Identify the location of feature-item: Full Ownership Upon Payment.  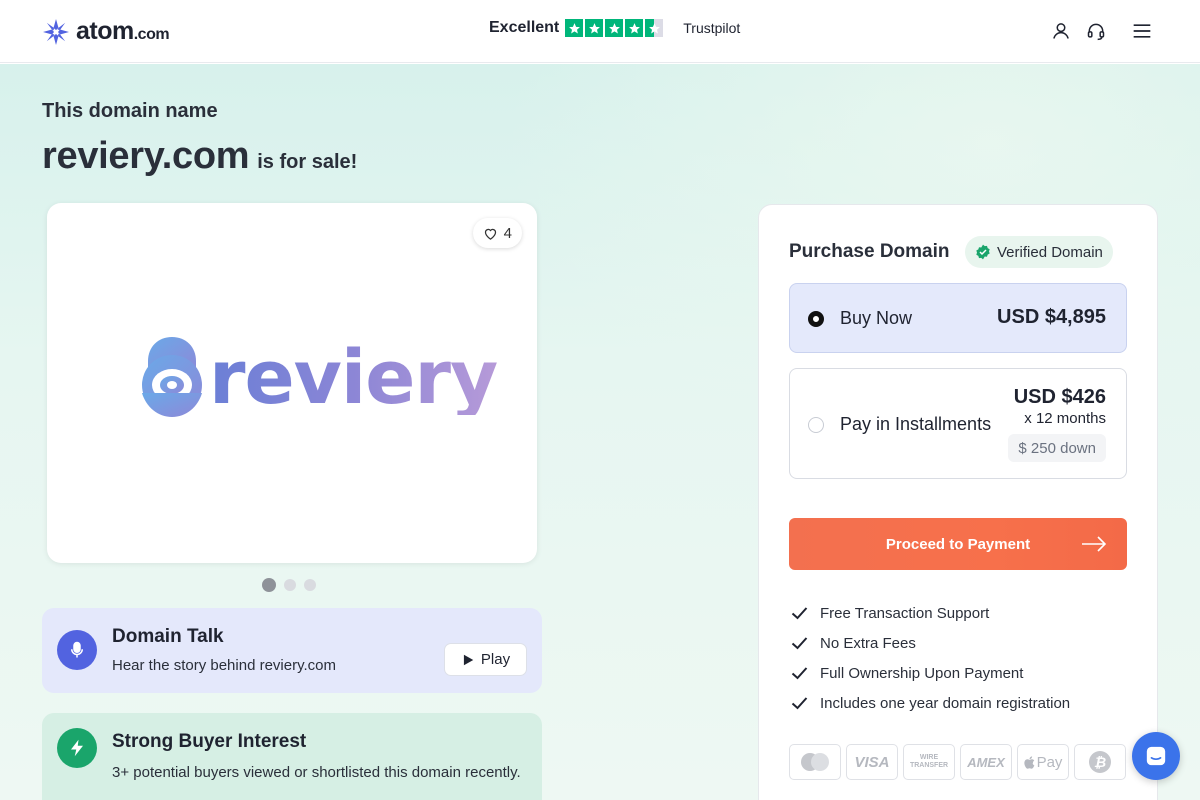
(930, 673).